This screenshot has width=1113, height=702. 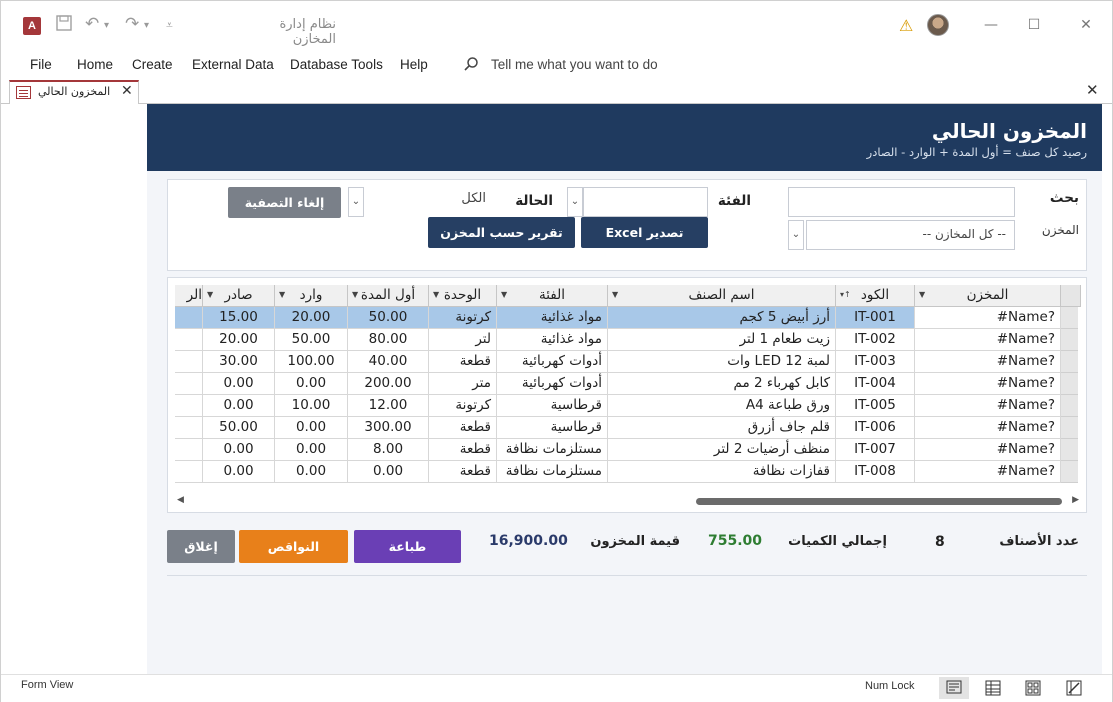 What do you see at coordinates (180, 500) in the screenshot?
I see `scroll-left-icon: ◀` at bounding box center [180, 500].